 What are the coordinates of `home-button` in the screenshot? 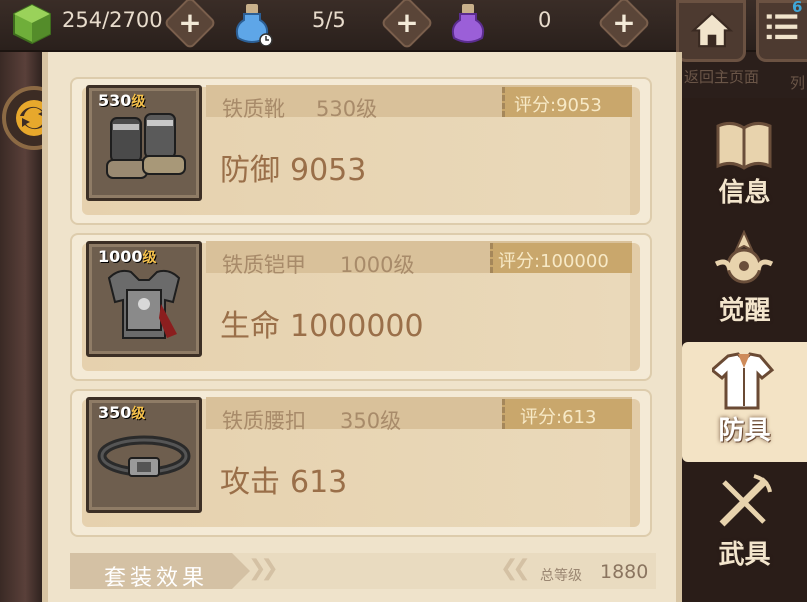 It's located at (711, 31).